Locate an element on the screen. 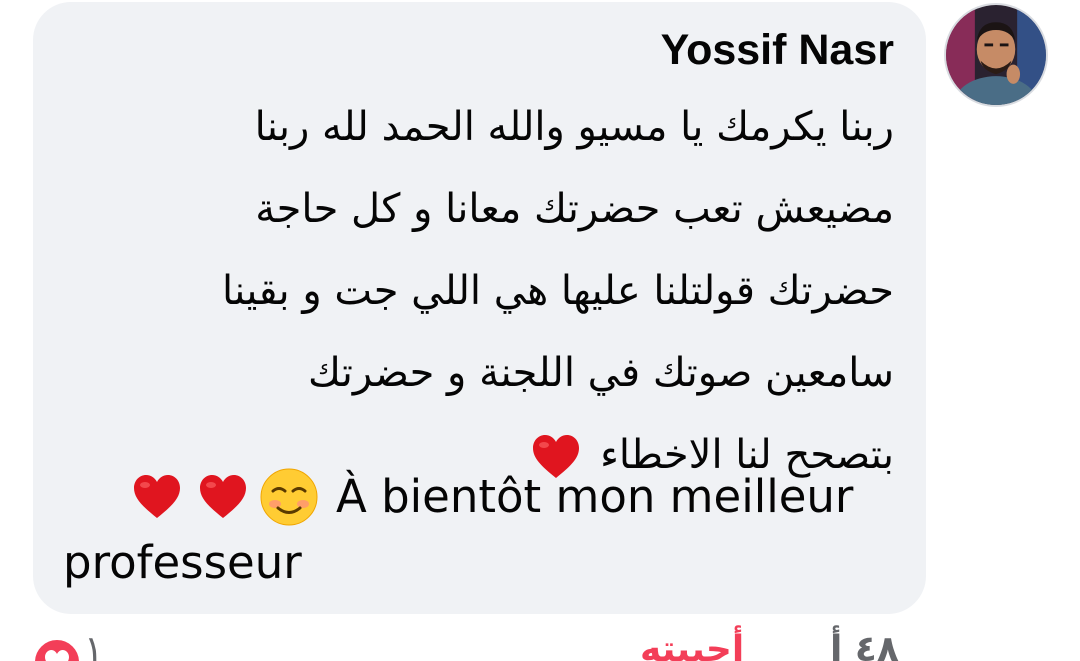 The height and width of the screenshot is (661, 1080). reaction-count: ١ is located at coordinates (94, 645).